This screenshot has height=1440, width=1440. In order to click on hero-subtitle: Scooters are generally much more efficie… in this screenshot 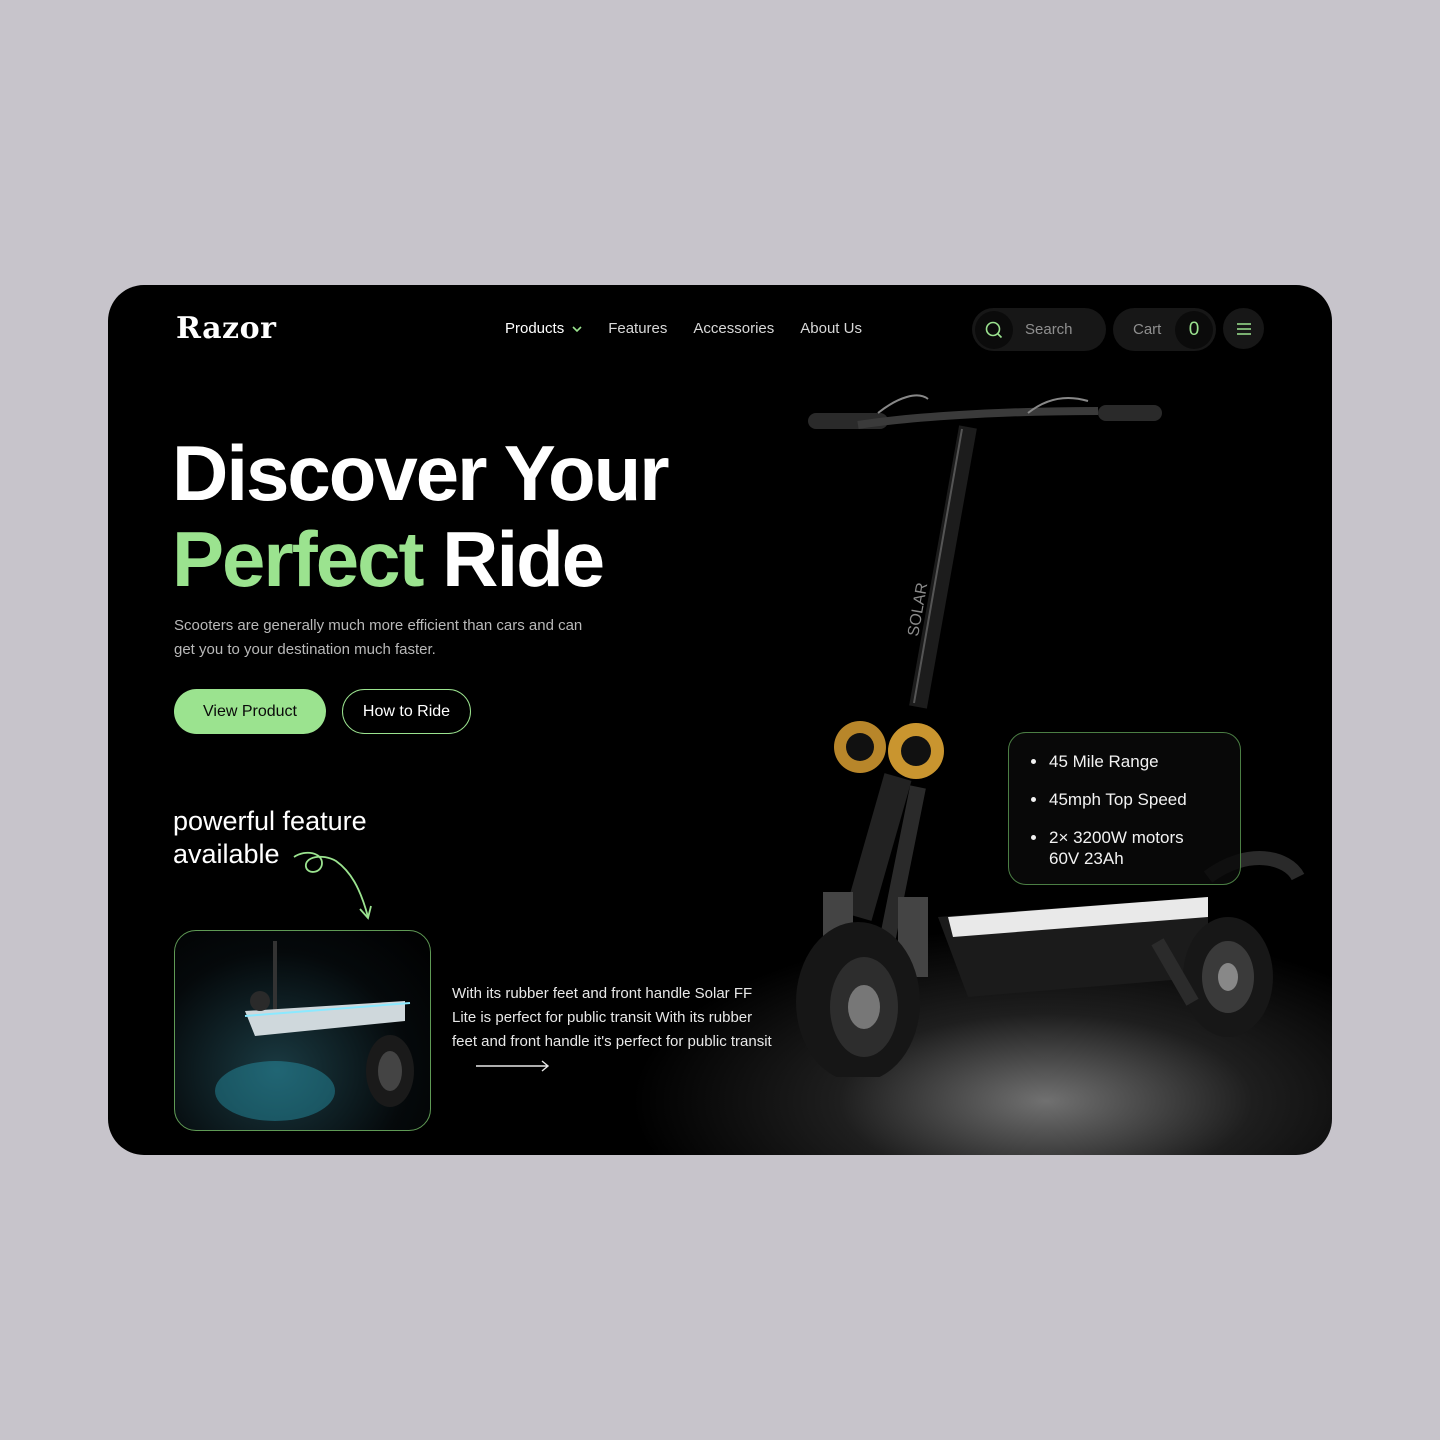, I will do `click(378, 637)`.